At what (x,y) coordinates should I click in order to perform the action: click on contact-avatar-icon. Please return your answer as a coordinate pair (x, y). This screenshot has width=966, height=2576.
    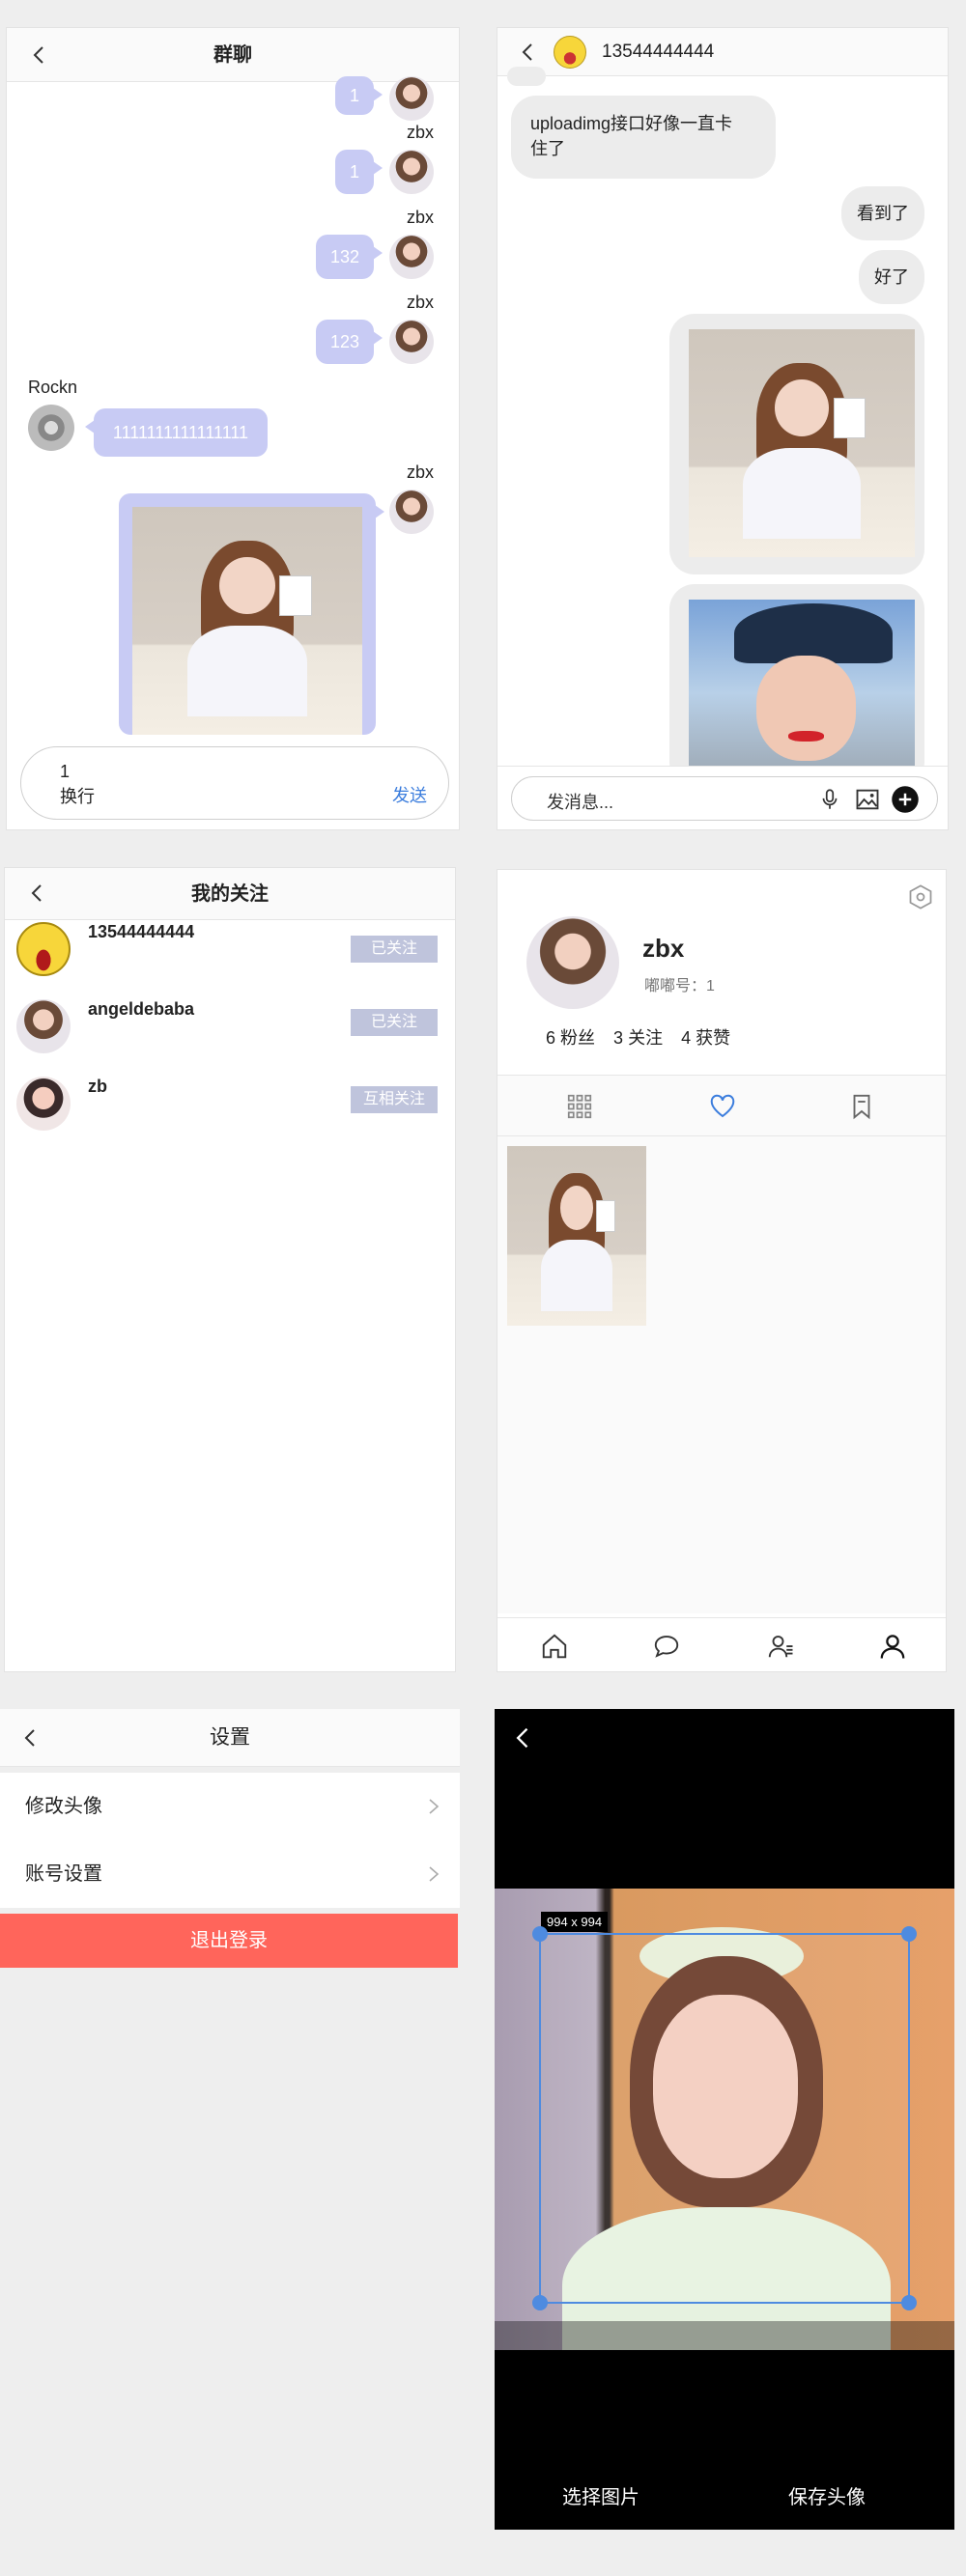
    Looking at the image, I should click on (570, 53).